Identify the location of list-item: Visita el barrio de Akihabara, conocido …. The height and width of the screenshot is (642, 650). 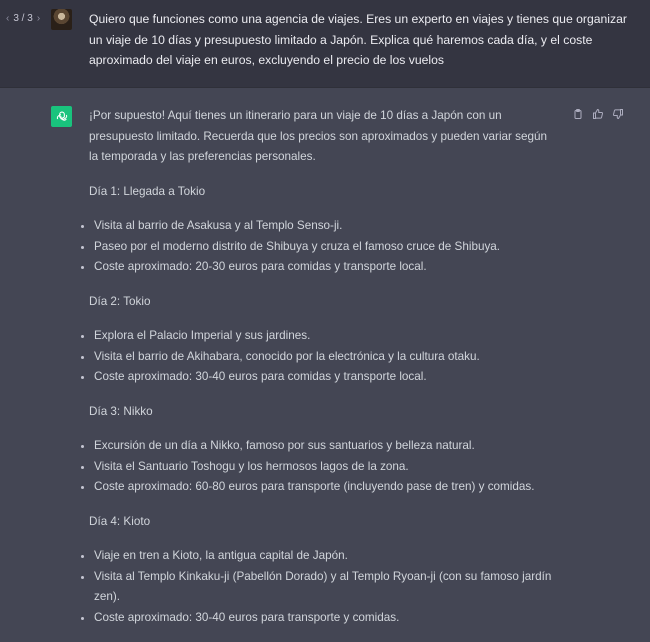
(320, 357).